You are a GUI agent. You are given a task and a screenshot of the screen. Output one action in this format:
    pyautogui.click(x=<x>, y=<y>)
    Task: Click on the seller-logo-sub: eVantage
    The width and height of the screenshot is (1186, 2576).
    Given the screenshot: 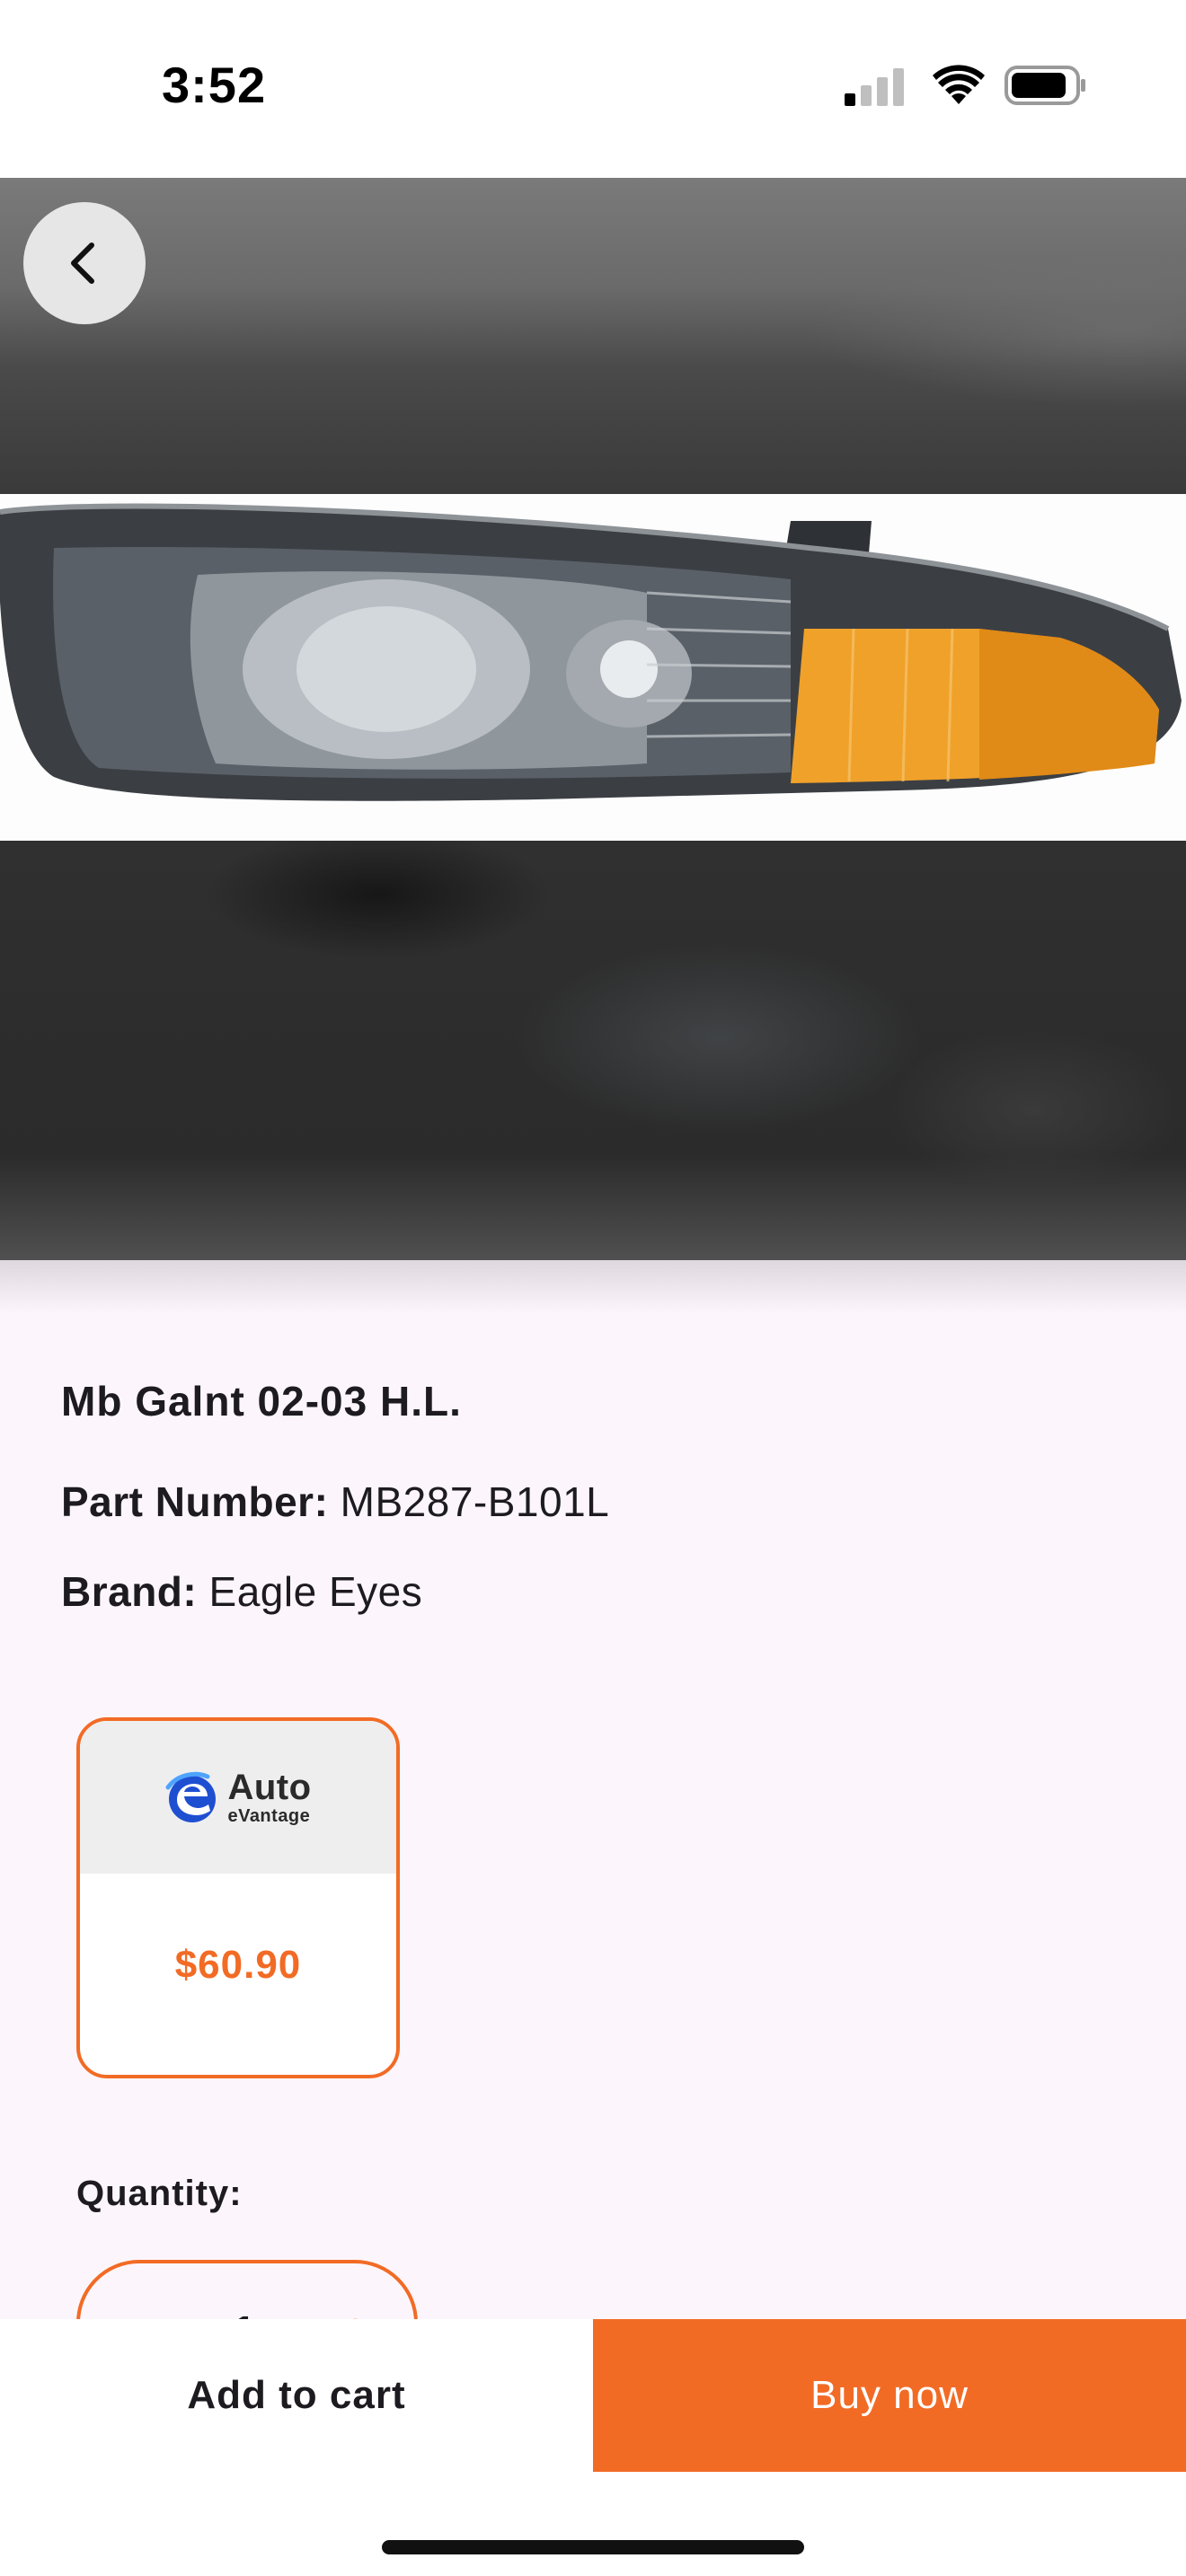 What is the action you would take?
    pyautogui.click(x=269, y=1816)
    